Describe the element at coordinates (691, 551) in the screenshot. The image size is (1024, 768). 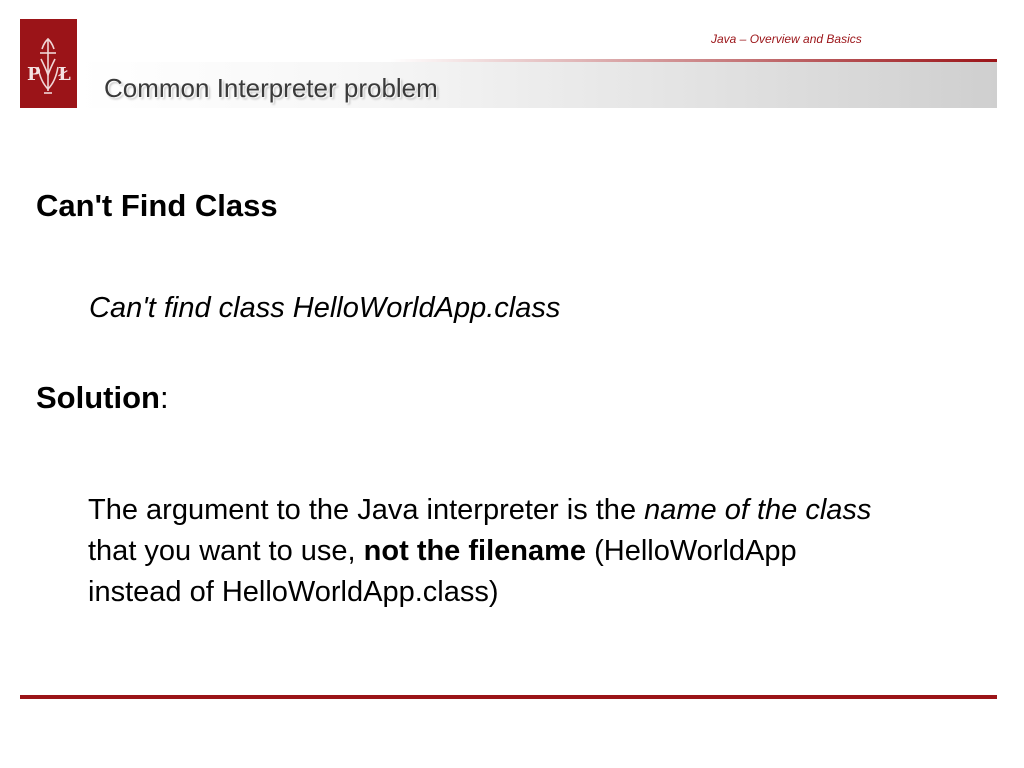
I see `solution-line-2-rest: (HelloWorldApp` at that location.